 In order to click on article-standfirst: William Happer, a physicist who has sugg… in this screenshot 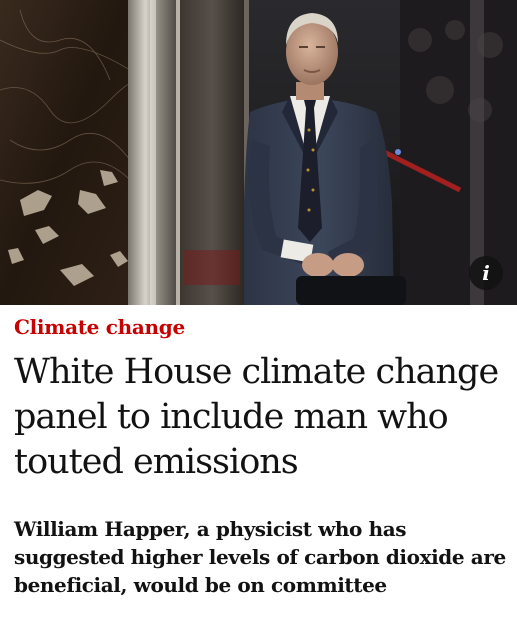, I will do `click(260, 557)`.